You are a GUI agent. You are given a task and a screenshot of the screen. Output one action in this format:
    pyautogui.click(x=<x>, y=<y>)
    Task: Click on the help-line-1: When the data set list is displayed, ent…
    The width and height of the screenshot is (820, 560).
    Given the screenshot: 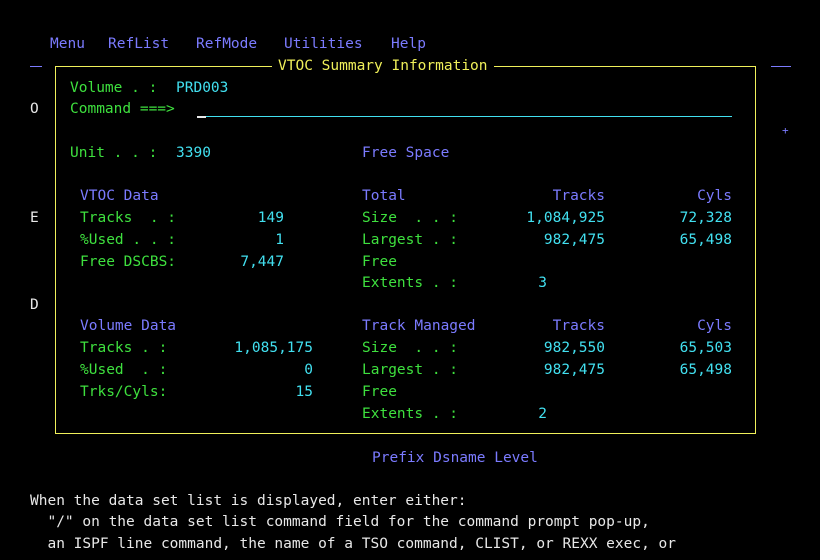 What is the action you would take?
    pyautogui.click(x=248, y=501)
    